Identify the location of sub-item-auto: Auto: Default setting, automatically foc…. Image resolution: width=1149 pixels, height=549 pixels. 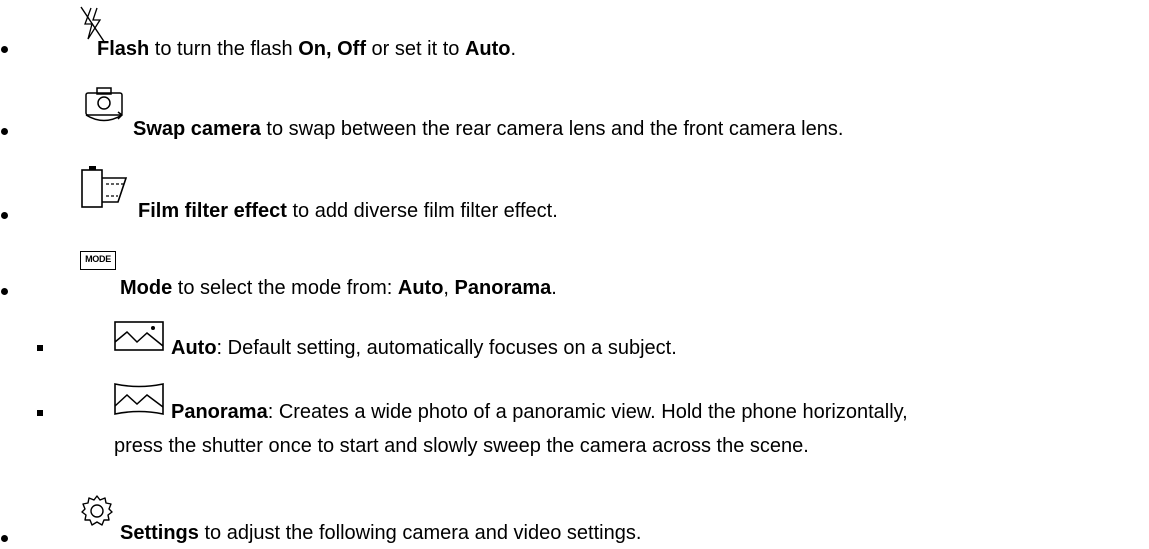
(574, 342).